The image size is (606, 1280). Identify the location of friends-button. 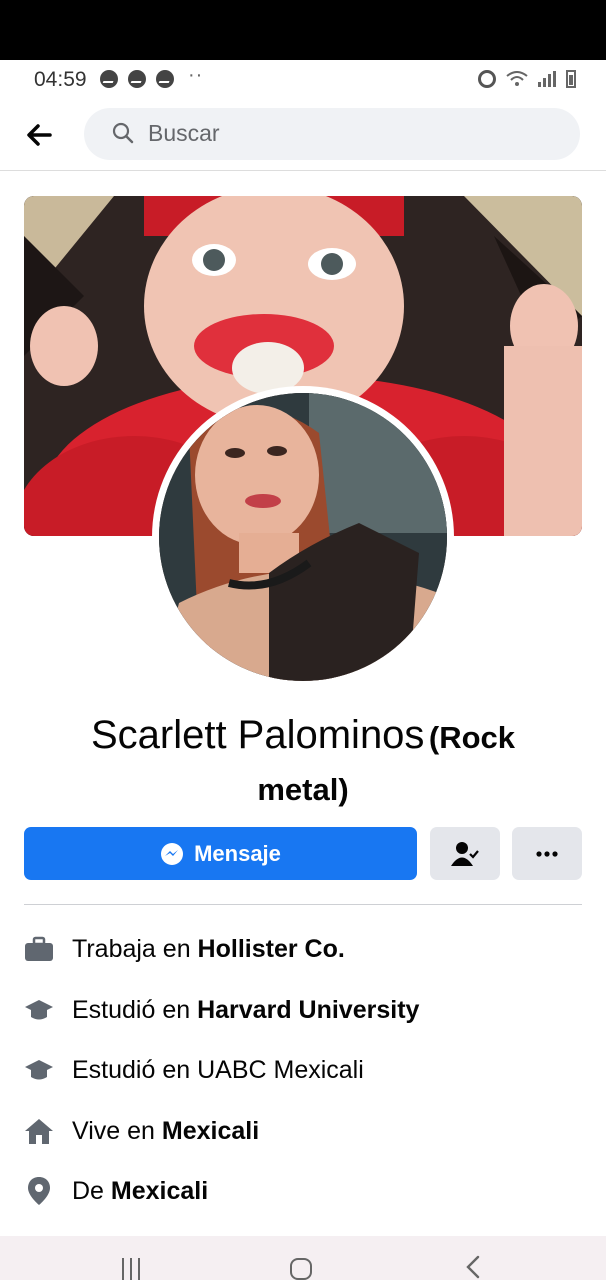
(465, 853).